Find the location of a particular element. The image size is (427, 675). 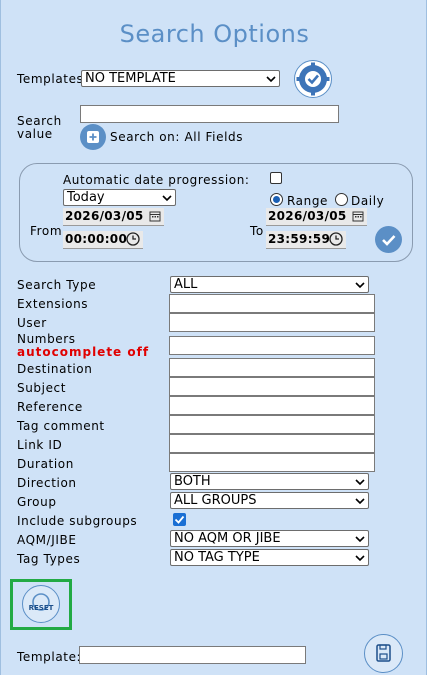

autocomplete-off-notice: autocomplete off is located at coordinates (83, 352).